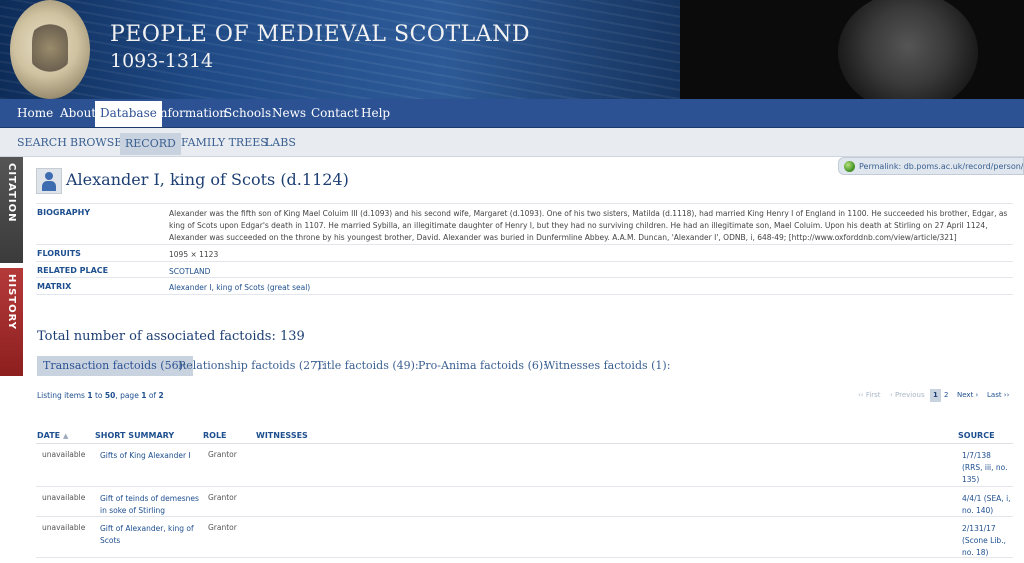  What do you see at coordinates (946, 395) in the screenshot?
I see `pager-page-2: 2` at bounding box center [946, 395].